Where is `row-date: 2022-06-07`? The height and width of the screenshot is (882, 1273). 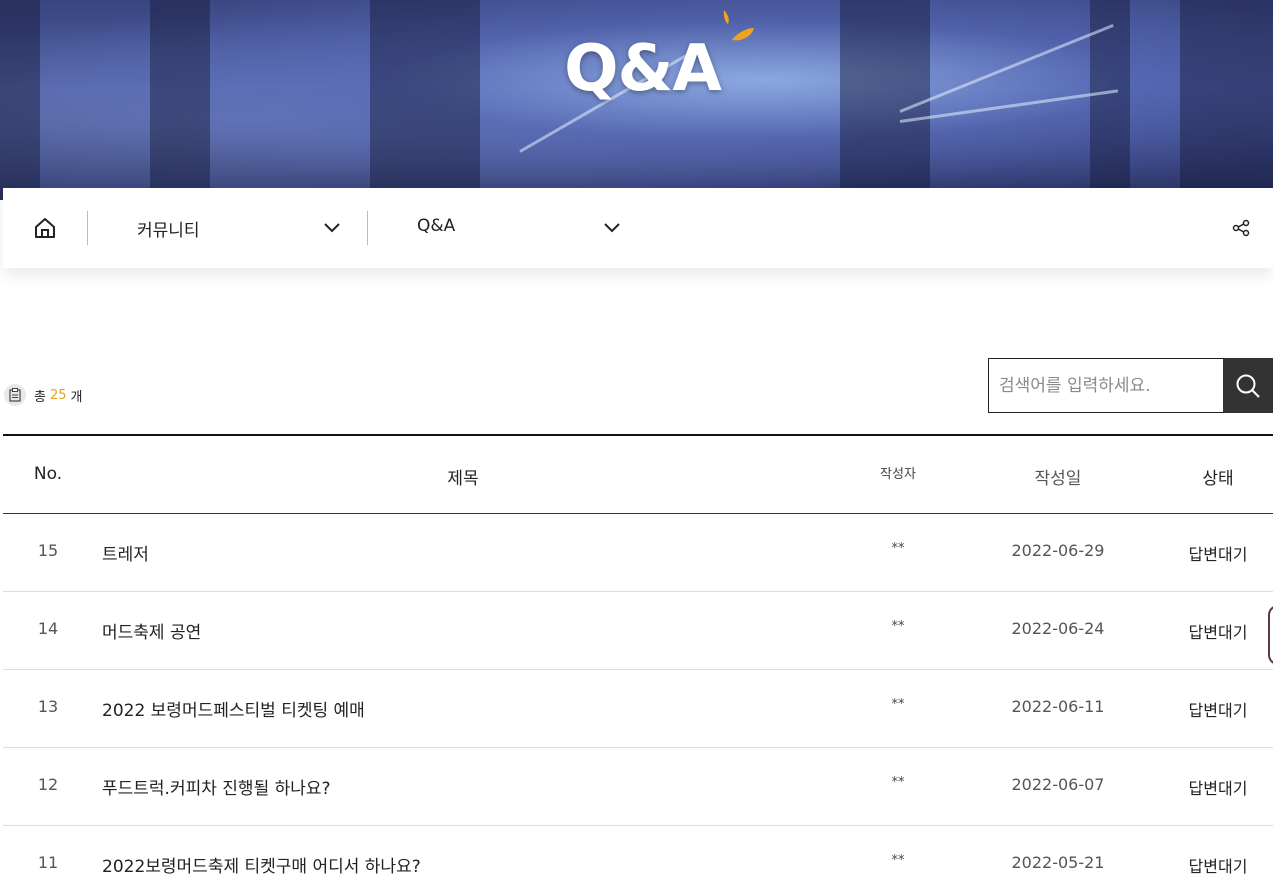 row-date: 2022-06-07 is located at coordinates (1058, 784).